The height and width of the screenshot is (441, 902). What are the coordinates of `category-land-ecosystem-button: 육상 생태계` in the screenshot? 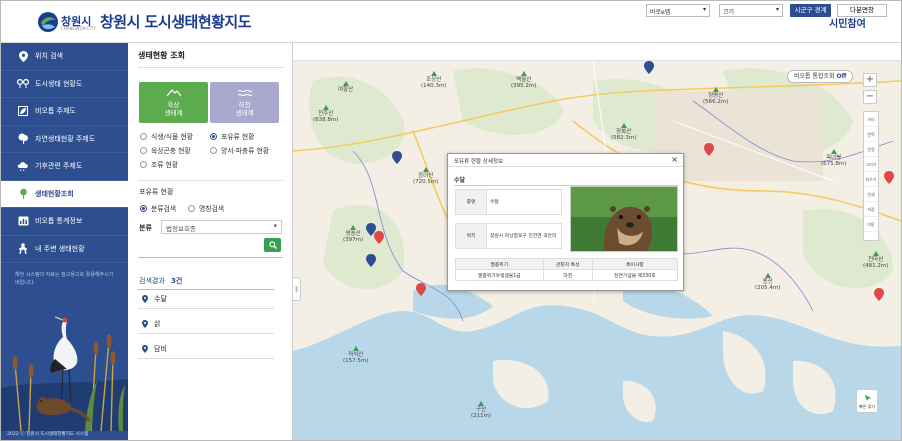 It's located at (173, 102).